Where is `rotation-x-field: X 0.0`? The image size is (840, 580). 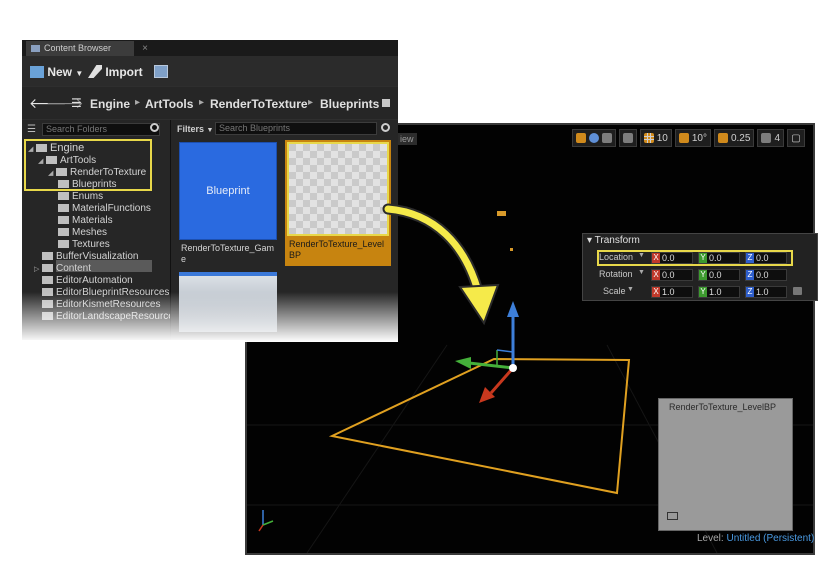 rotation-x-field: X 0.0 is located at coordinates (672, 275).